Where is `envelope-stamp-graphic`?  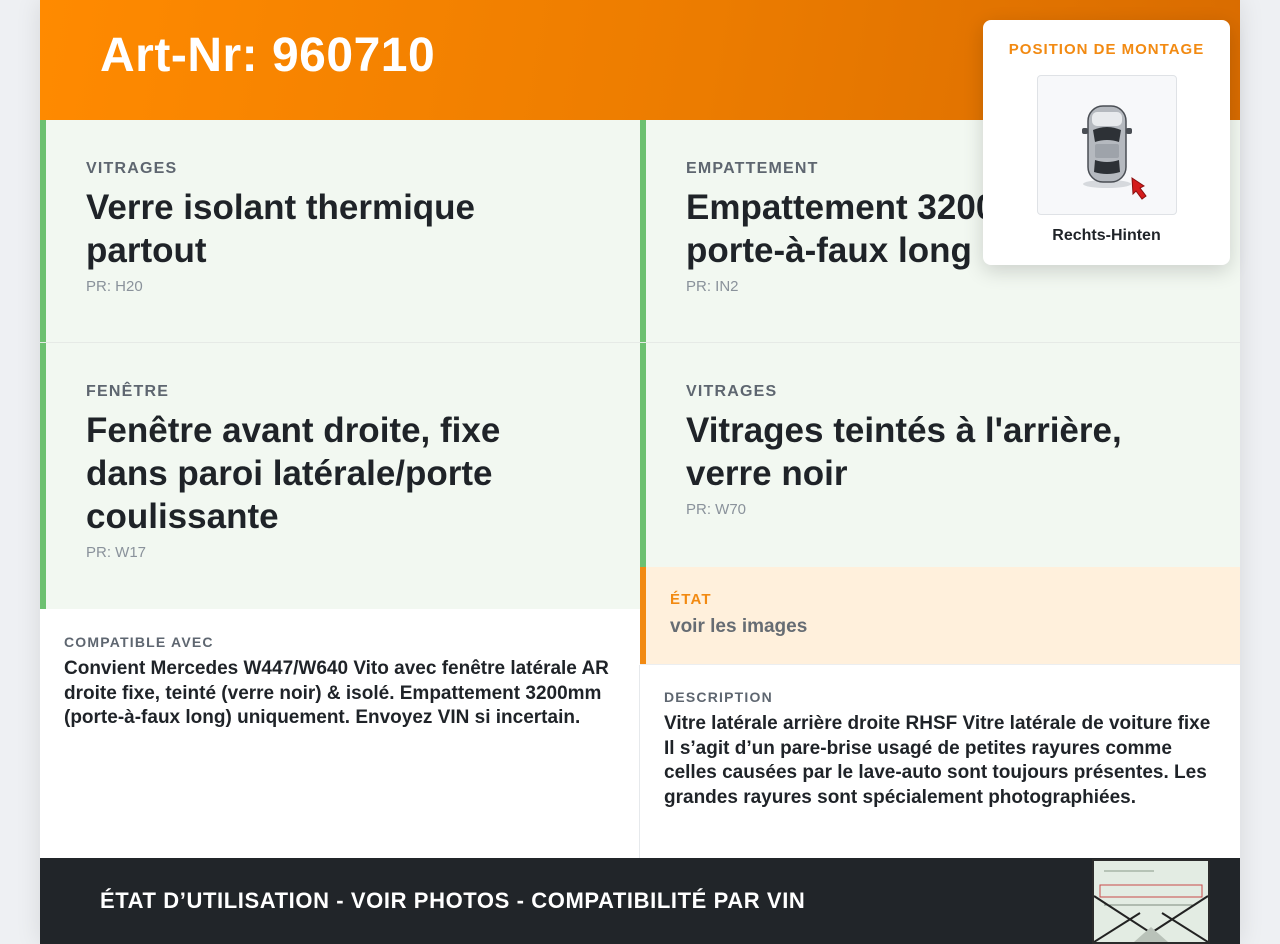 envelope-stamp-graphic is located at coordinates (1151, 901).